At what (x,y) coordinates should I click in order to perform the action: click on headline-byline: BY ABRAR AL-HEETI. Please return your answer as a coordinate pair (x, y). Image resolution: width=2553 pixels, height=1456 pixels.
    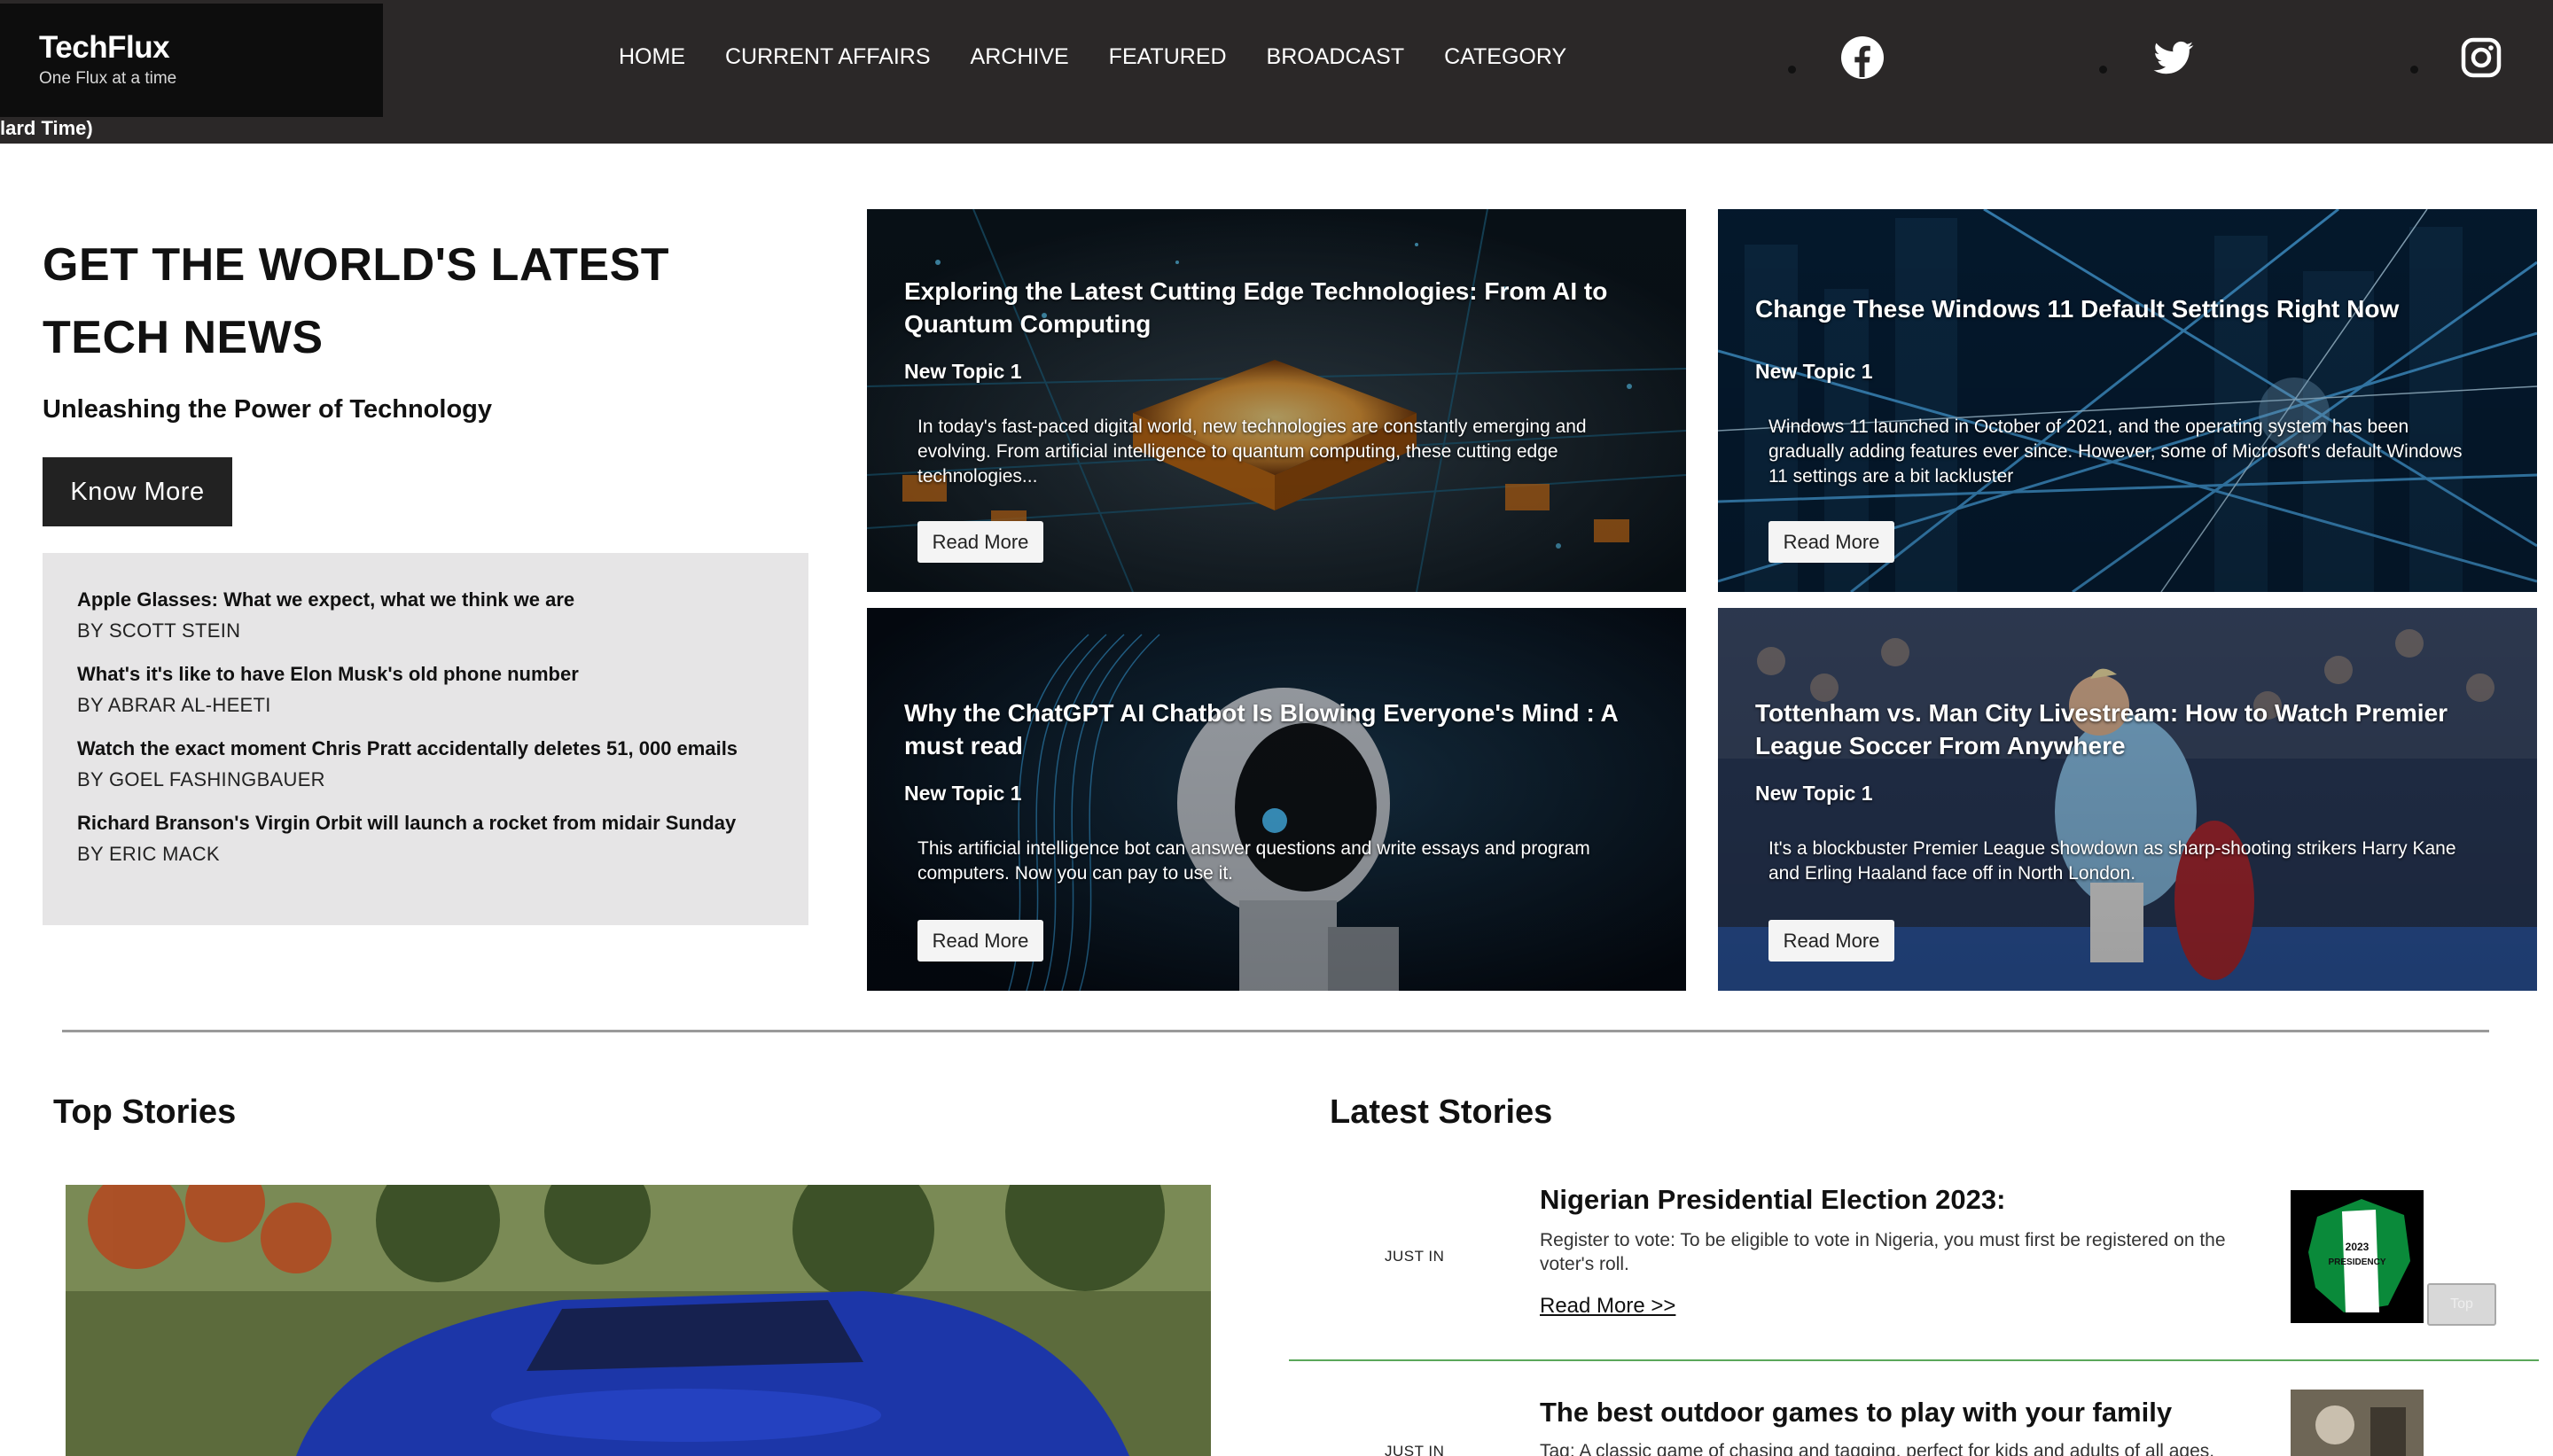
    Looking at the image, I should click on (174, 705).